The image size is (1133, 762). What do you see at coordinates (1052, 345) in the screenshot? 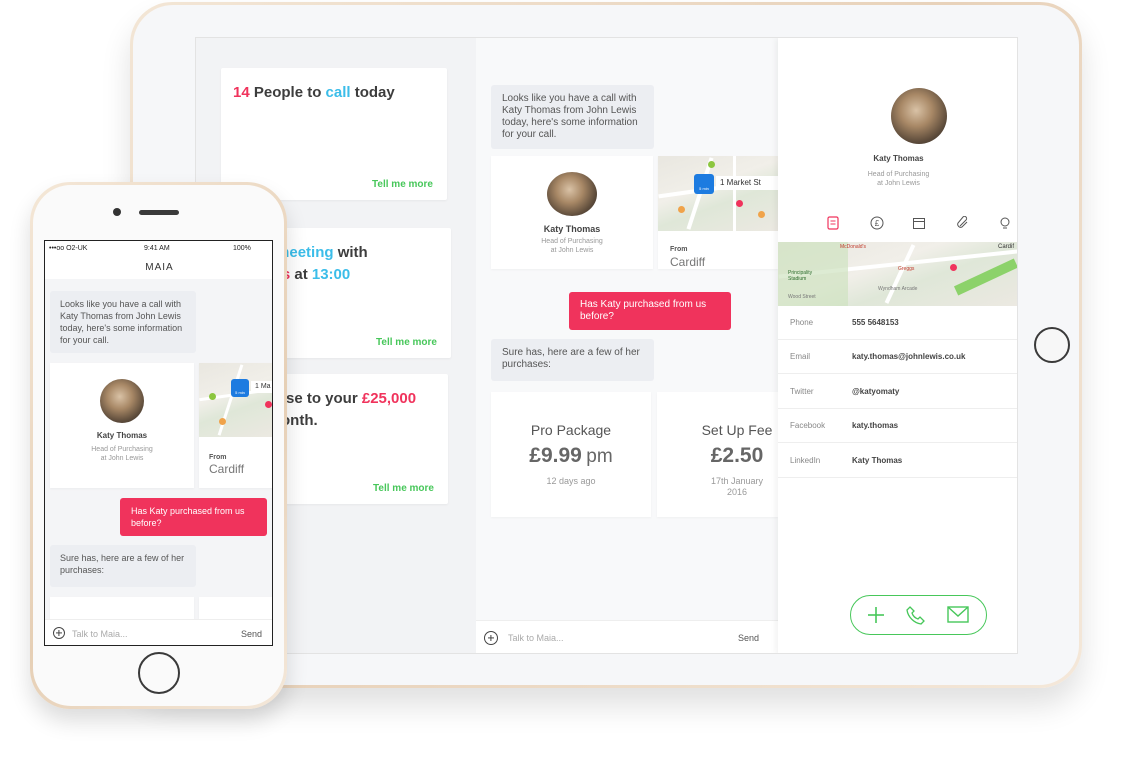
I see `ipad-home-button` at bounding box center [1052, 345].